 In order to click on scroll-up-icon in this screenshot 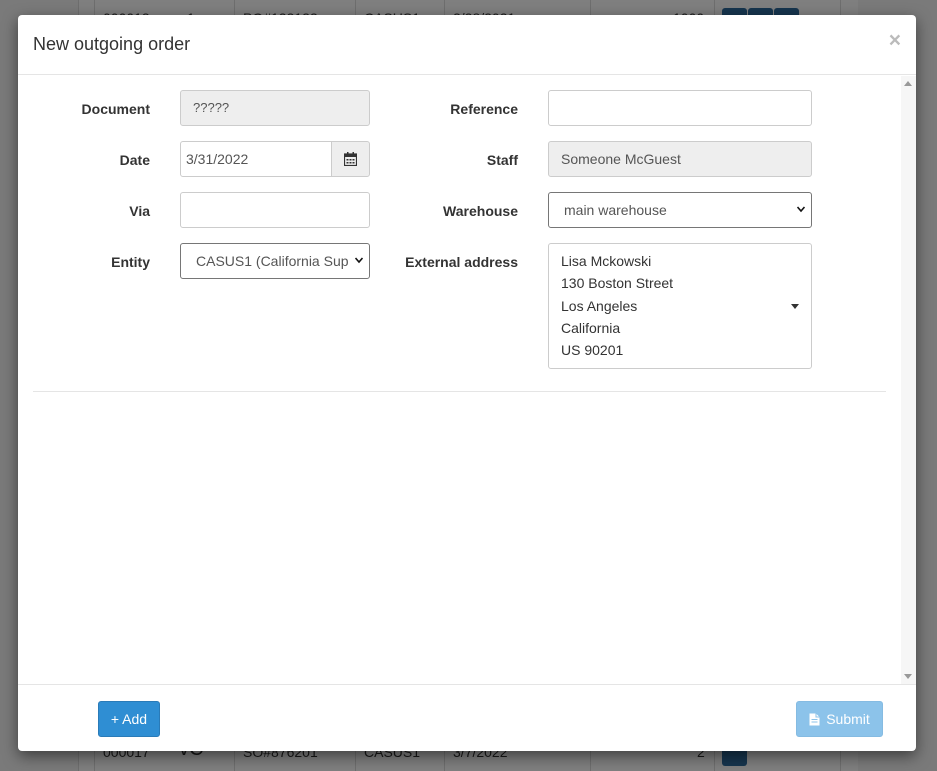, I will do `click(908, 83)`.